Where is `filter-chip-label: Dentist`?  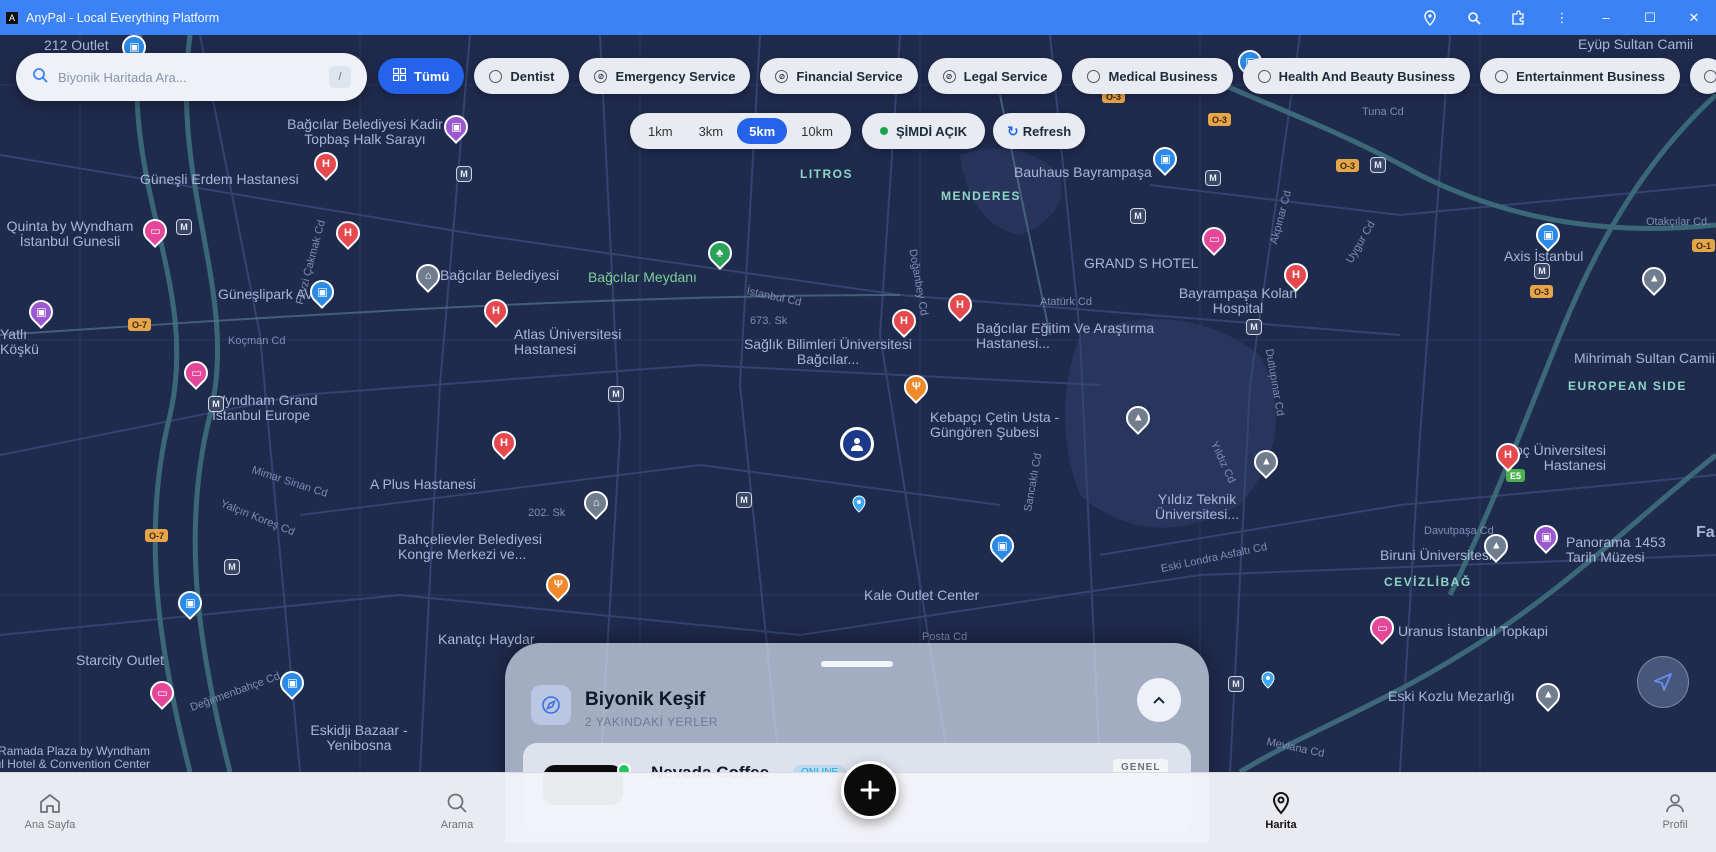
filter-chip-label: Dentist is located at coordinates (532, 76).